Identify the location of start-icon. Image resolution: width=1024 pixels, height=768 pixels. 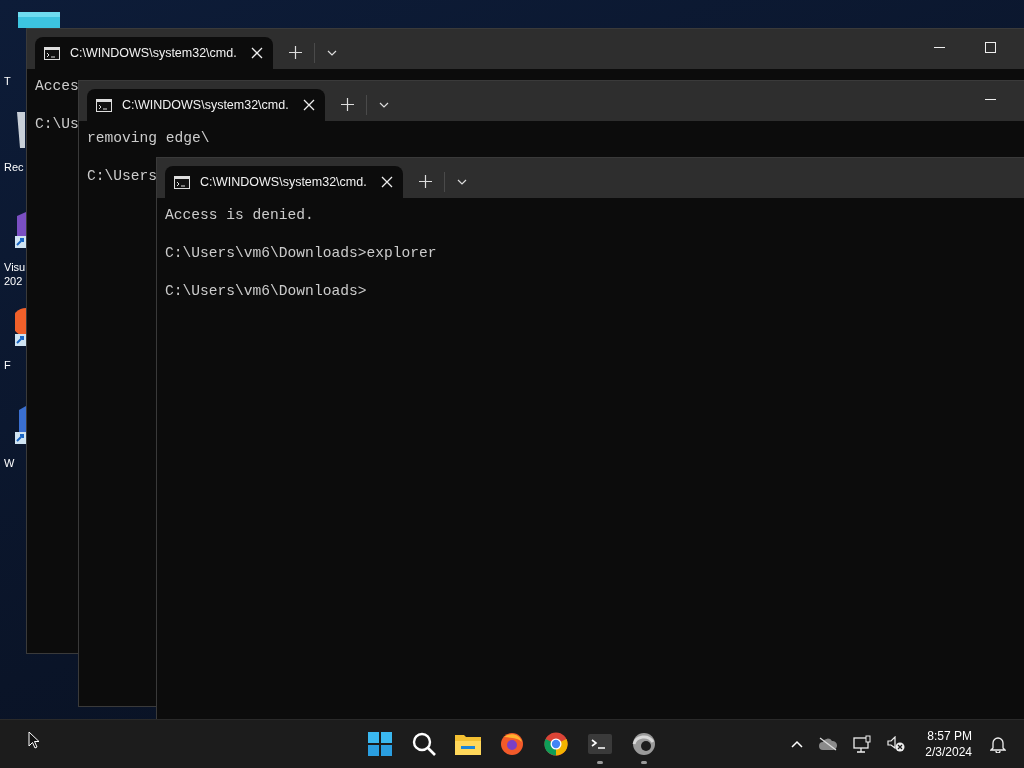
(380, 744).